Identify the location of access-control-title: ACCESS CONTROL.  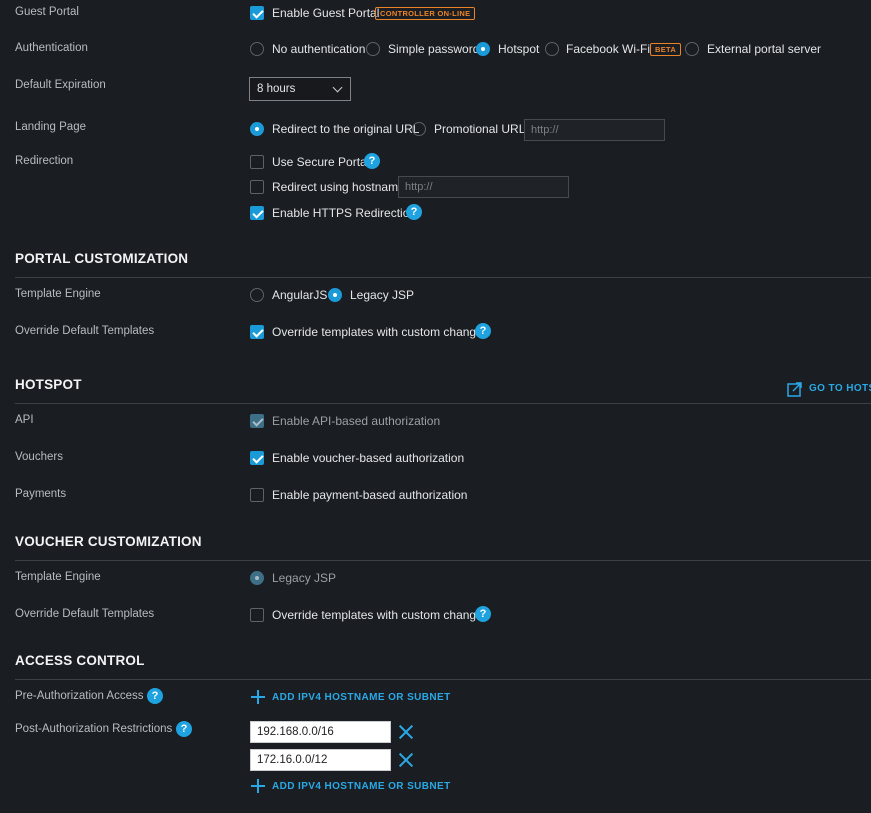
(80, 660).